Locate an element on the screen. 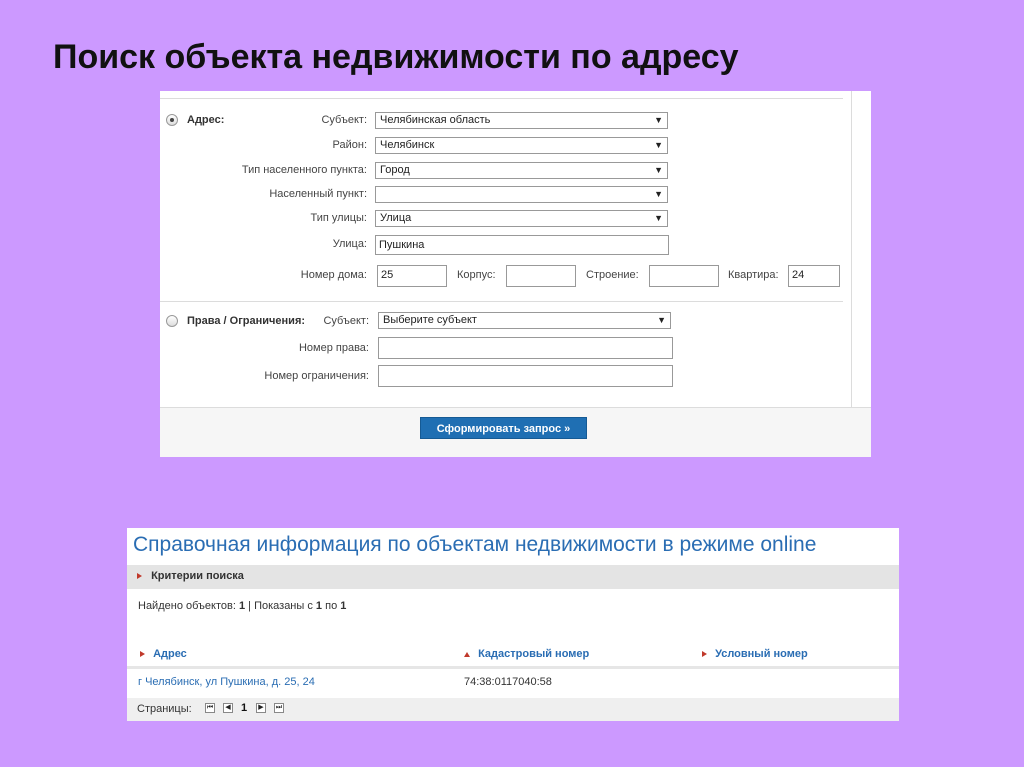  locality-type-label: Тип населенного пункта: is located at coordinates (304, 170).